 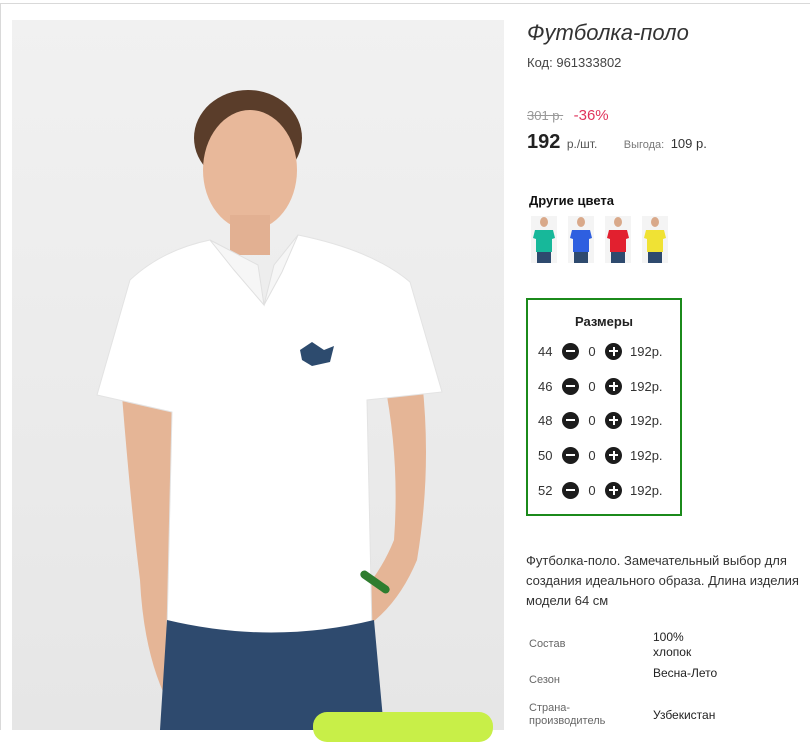 I want to click on add-to-cart-button, so click(x=403, y=727).